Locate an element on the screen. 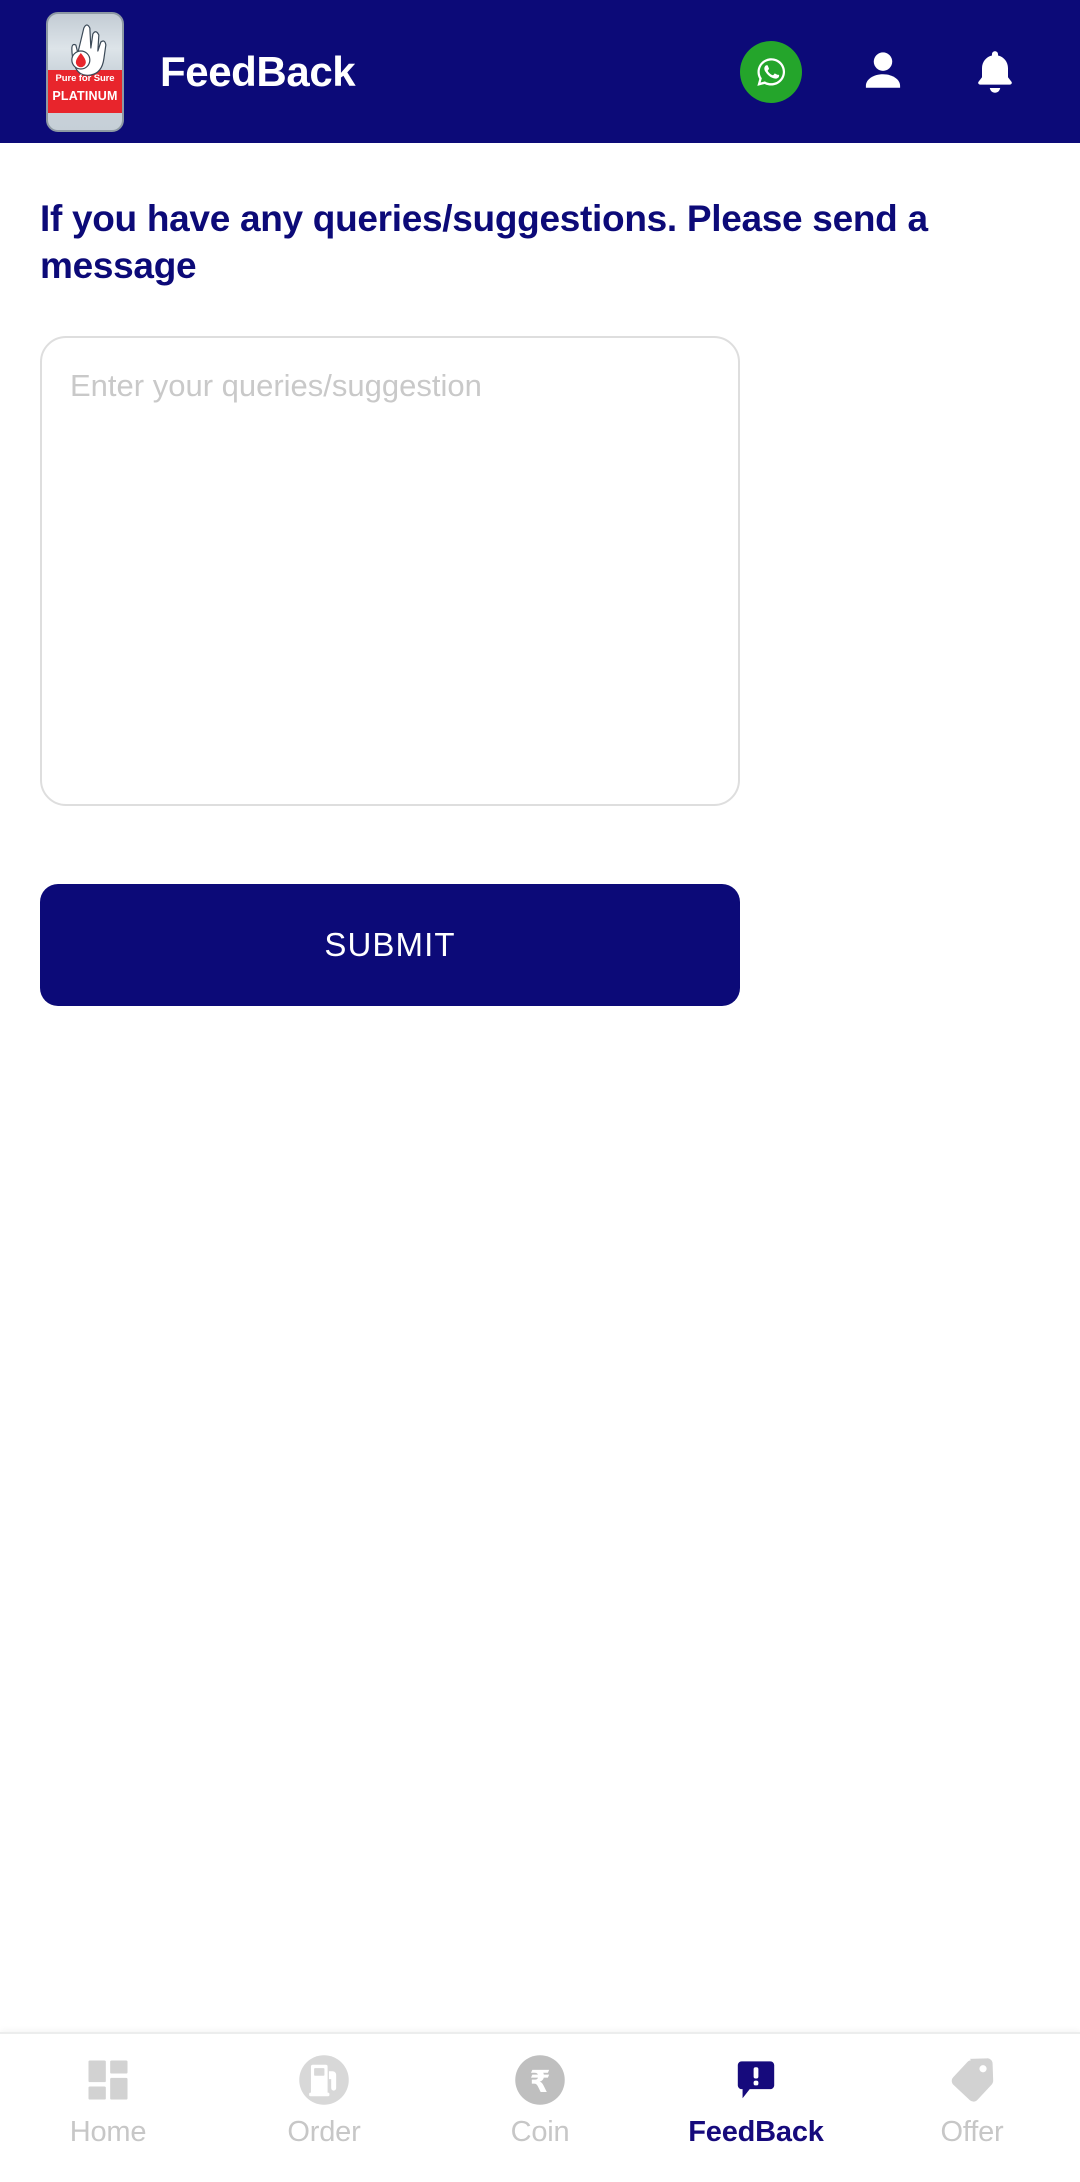 The width and height of the screenshot is (1080, 2182). nav-item-coin: ₹ Coin is located at coordinates (540, 2099).